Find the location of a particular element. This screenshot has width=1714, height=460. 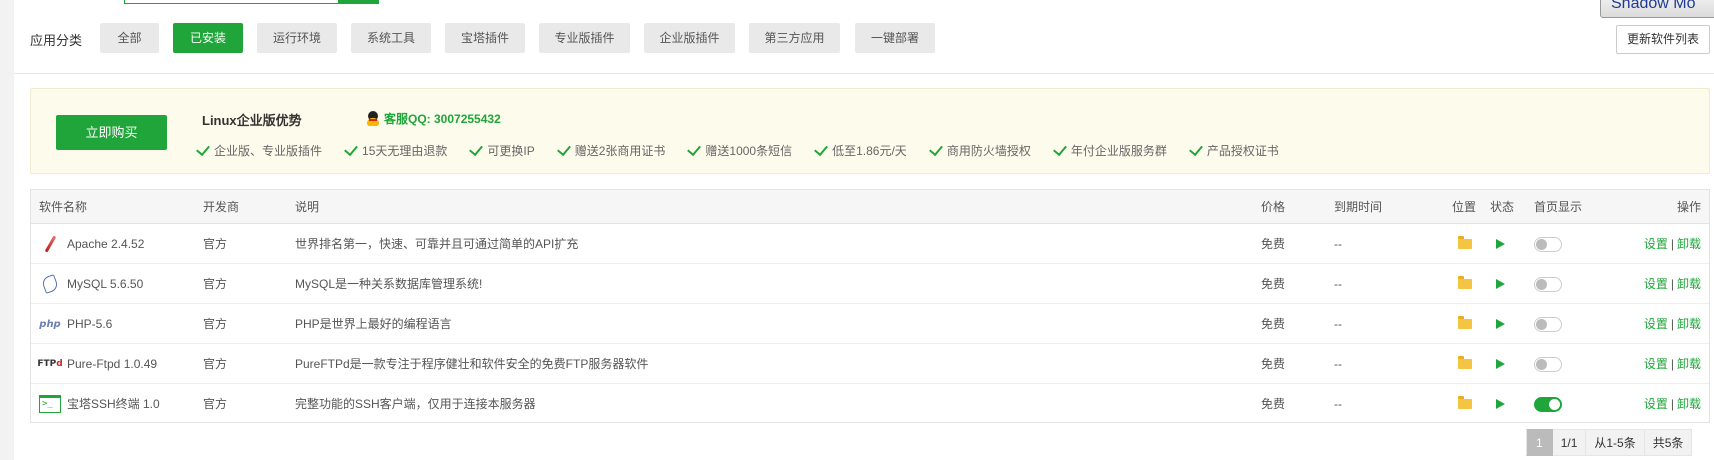

terminal-icon: >_ is located at coordinates (50, 404).